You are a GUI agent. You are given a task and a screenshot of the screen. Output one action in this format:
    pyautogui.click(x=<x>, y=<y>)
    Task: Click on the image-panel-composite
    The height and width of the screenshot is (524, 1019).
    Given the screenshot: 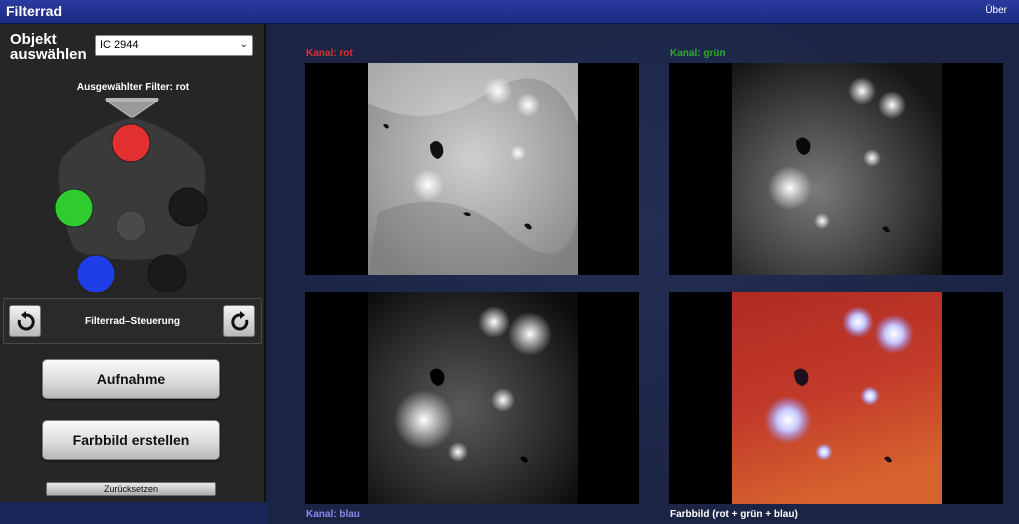 What is the action you would take?
    pyautogui.click(x=836, y=398)
    